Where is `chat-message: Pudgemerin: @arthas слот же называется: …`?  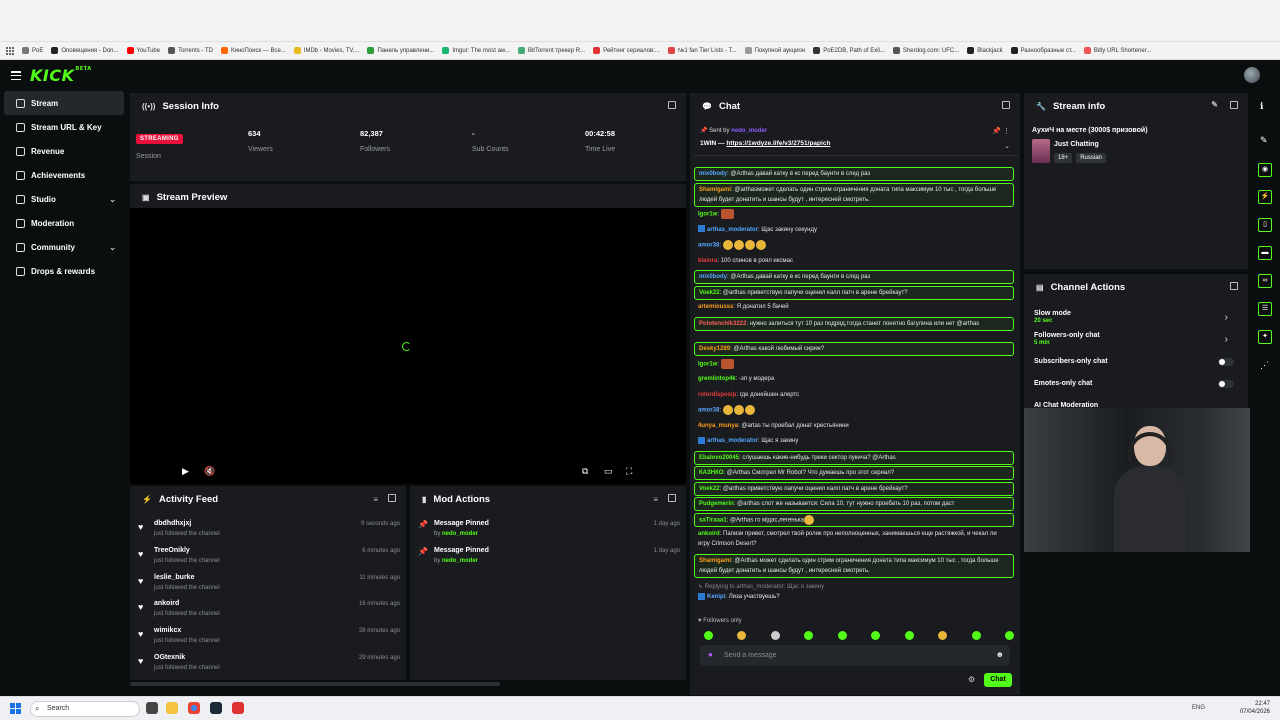 chat-message: Pudgemerin: @arthas слот же называется: … is located at coordinates (854, 504).